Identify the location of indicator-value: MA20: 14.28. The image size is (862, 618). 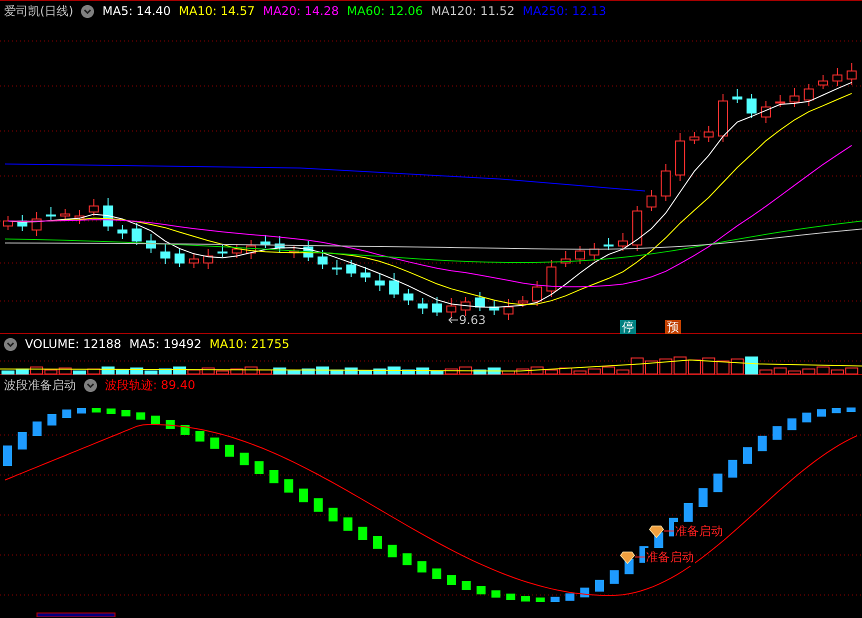
(300, 11).